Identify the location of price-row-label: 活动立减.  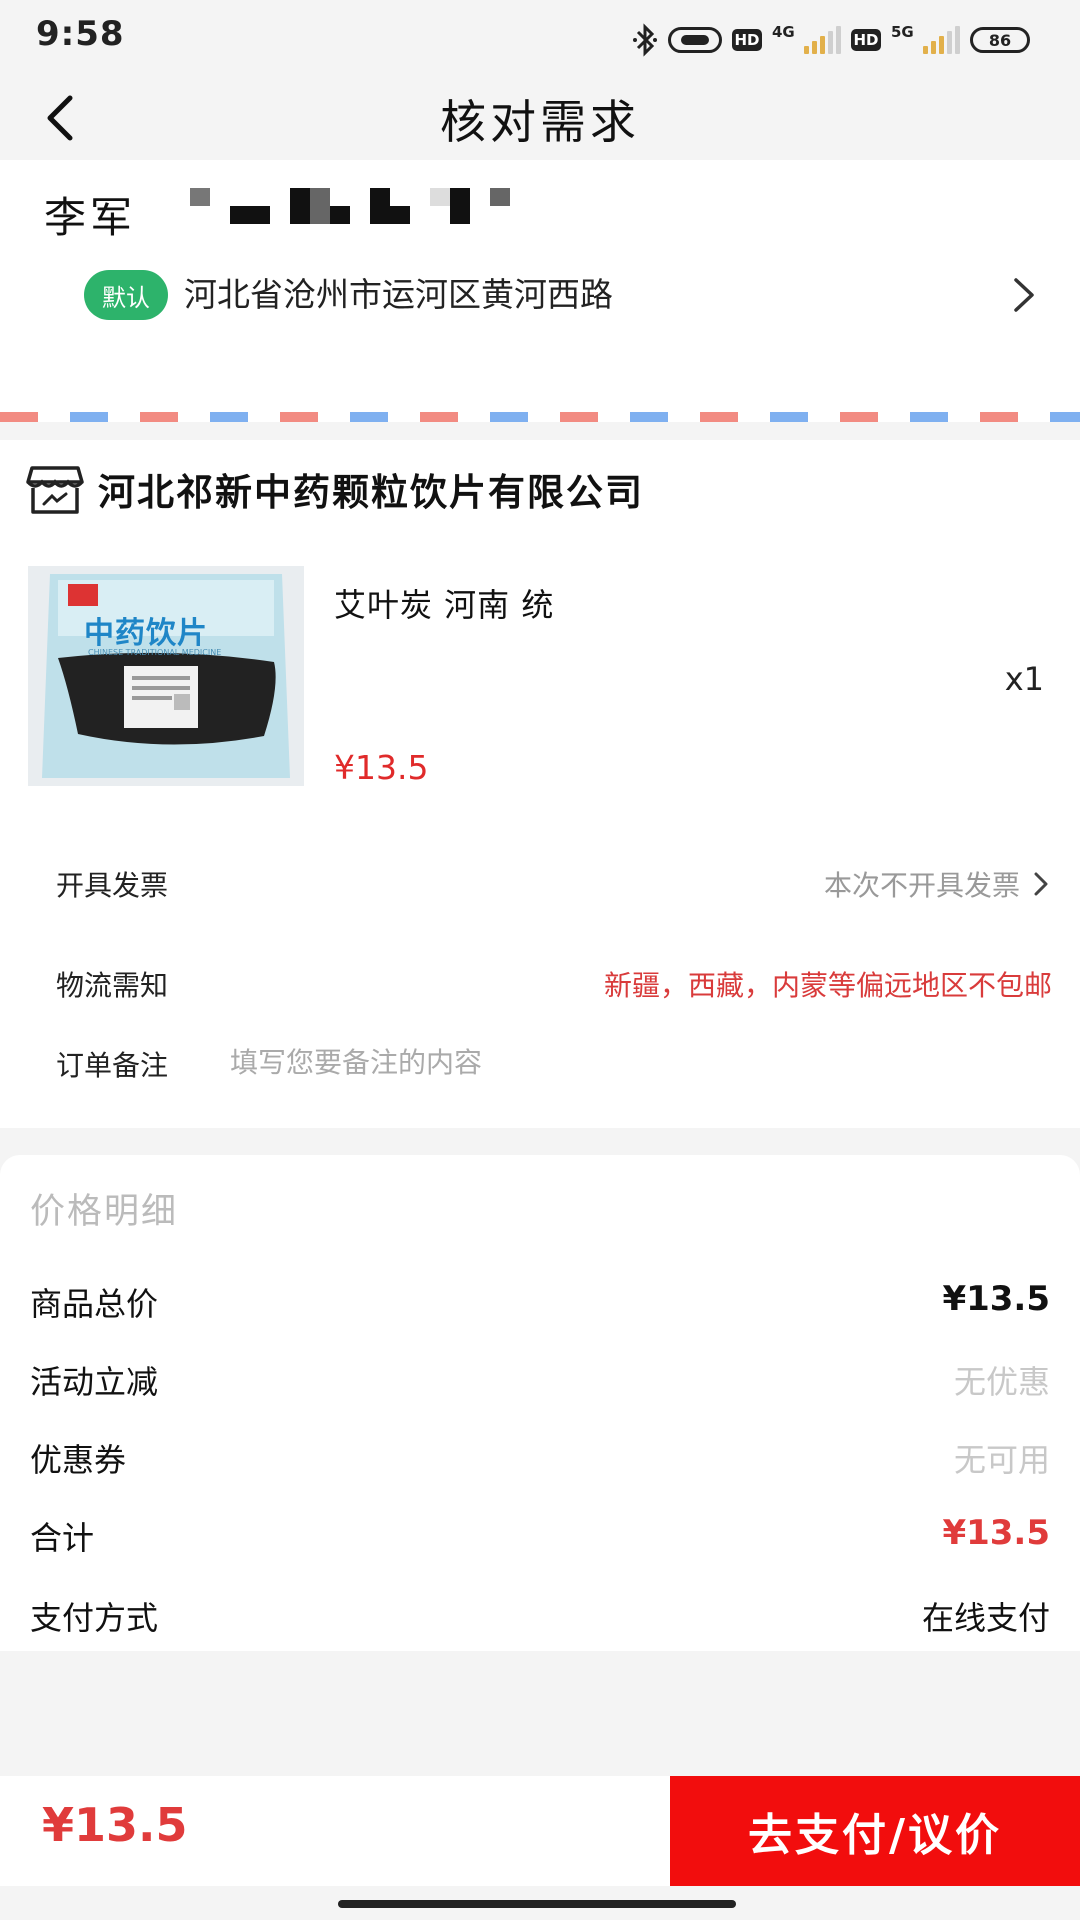
(94, 1382).